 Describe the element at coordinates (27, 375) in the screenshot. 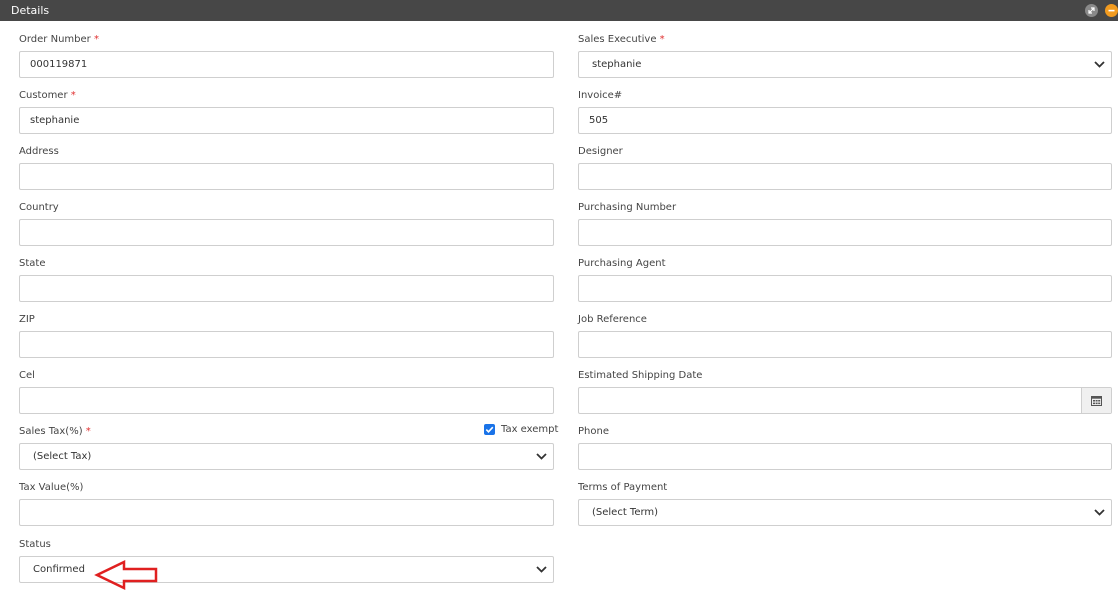

I see `cel-label: Cel` at that location.